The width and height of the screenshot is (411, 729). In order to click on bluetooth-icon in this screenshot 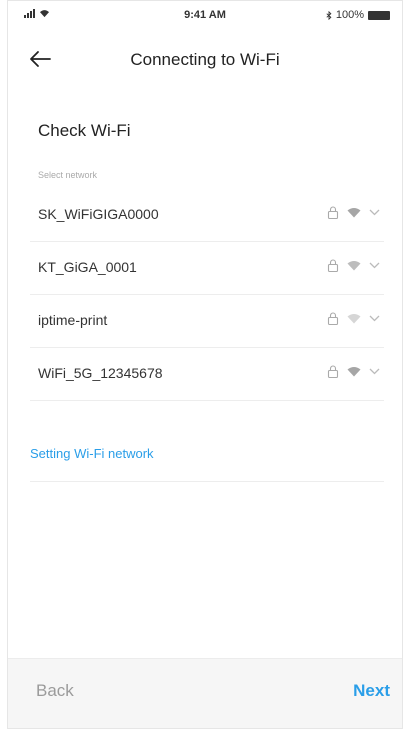, I will do `click(329, 15)`.